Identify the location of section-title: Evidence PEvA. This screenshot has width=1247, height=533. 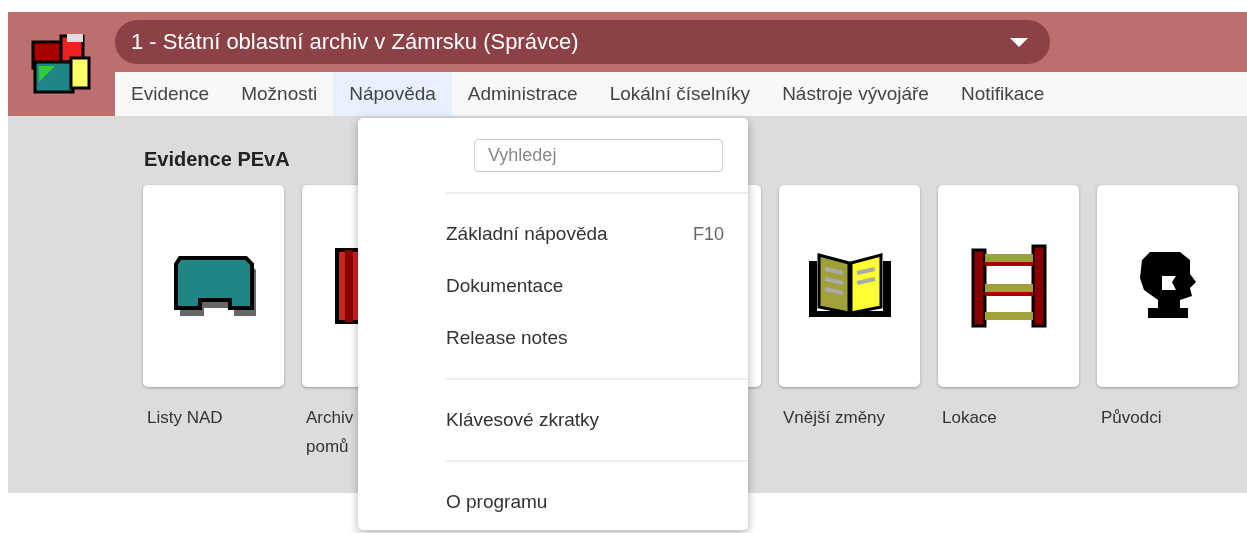
(217, 159).